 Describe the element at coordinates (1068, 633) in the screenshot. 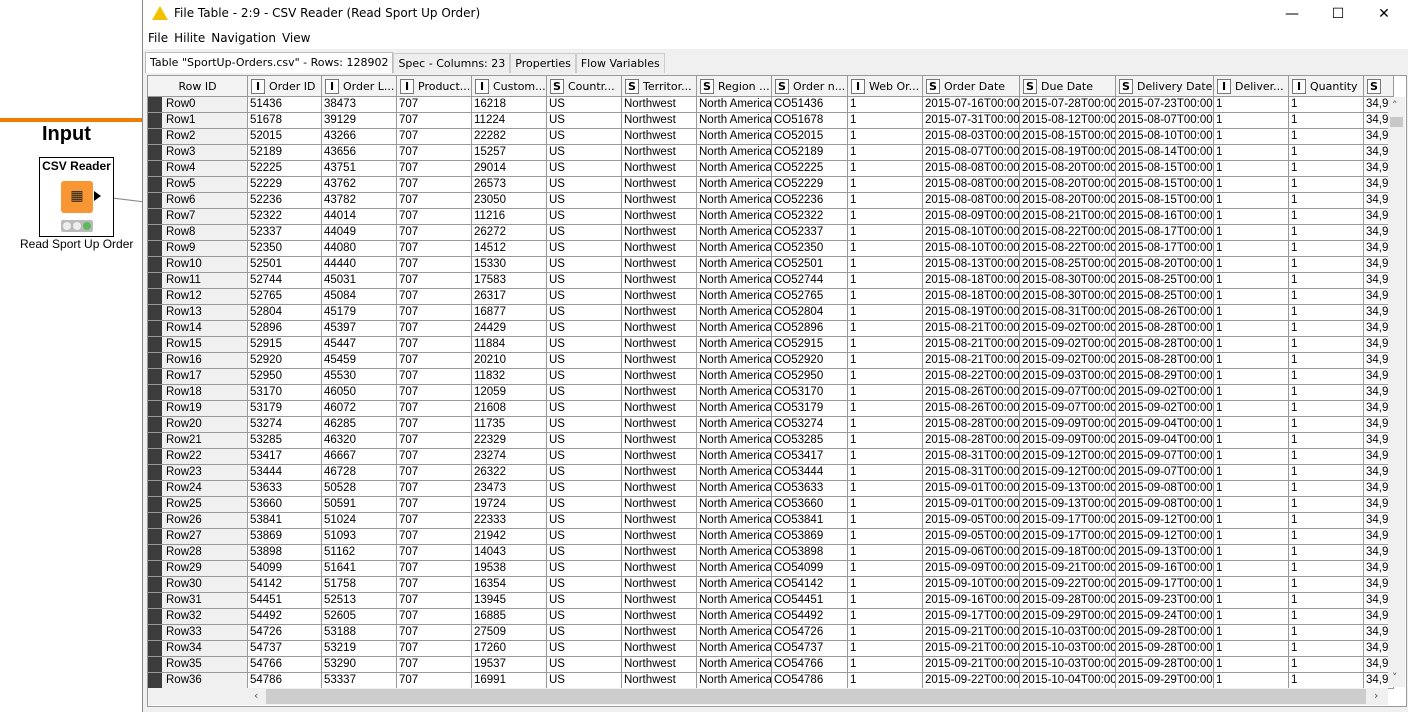

I see `table-cell: 2015-10-03T00:00` at that location.